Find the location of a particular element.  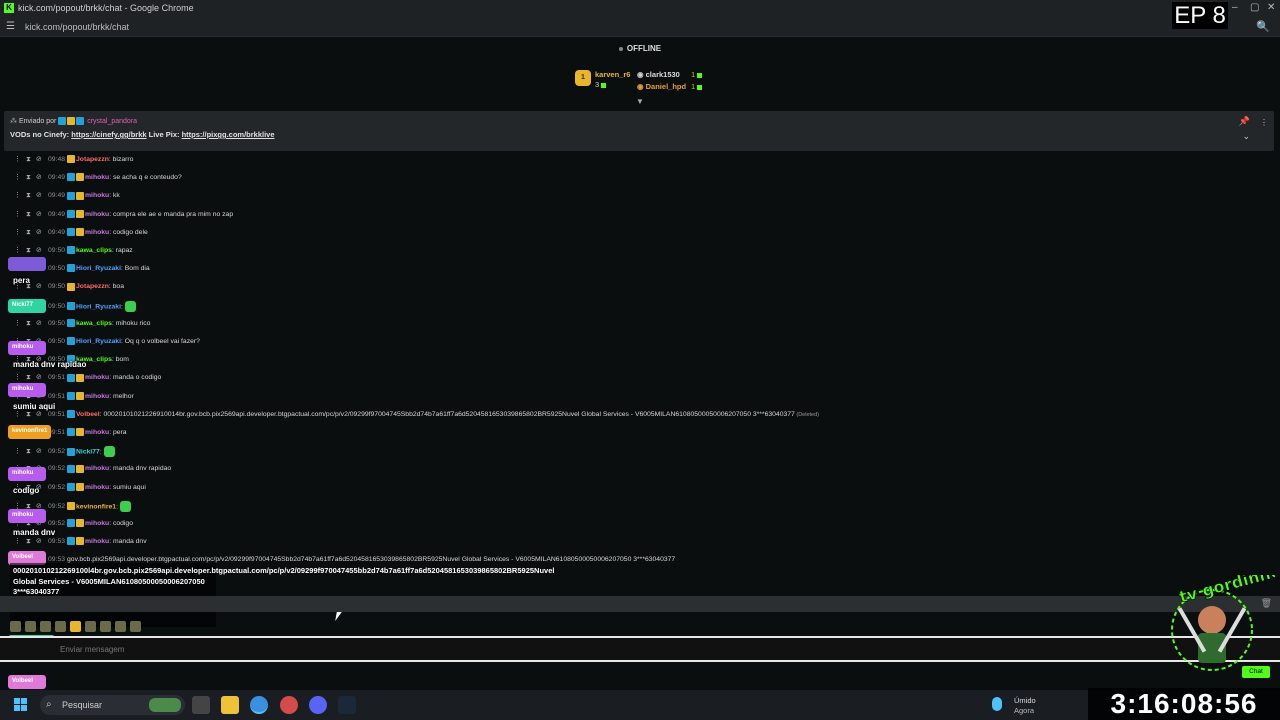

stream-timer: 3:16:08:56 is located at coordinates (1184, 704).